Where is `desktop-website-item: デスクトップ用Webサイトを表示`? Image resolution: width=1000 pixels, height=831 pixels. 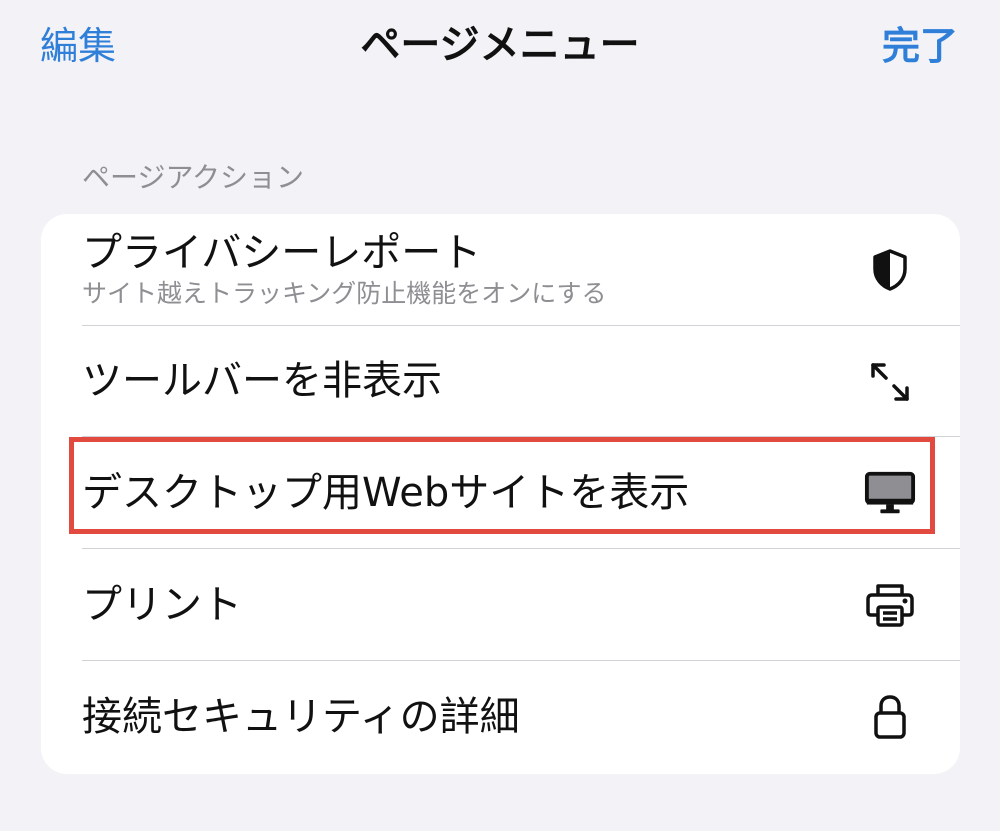
desktop-website-item: デスクトップ用Webサイトを表示 is located at coordinates (500, 493).